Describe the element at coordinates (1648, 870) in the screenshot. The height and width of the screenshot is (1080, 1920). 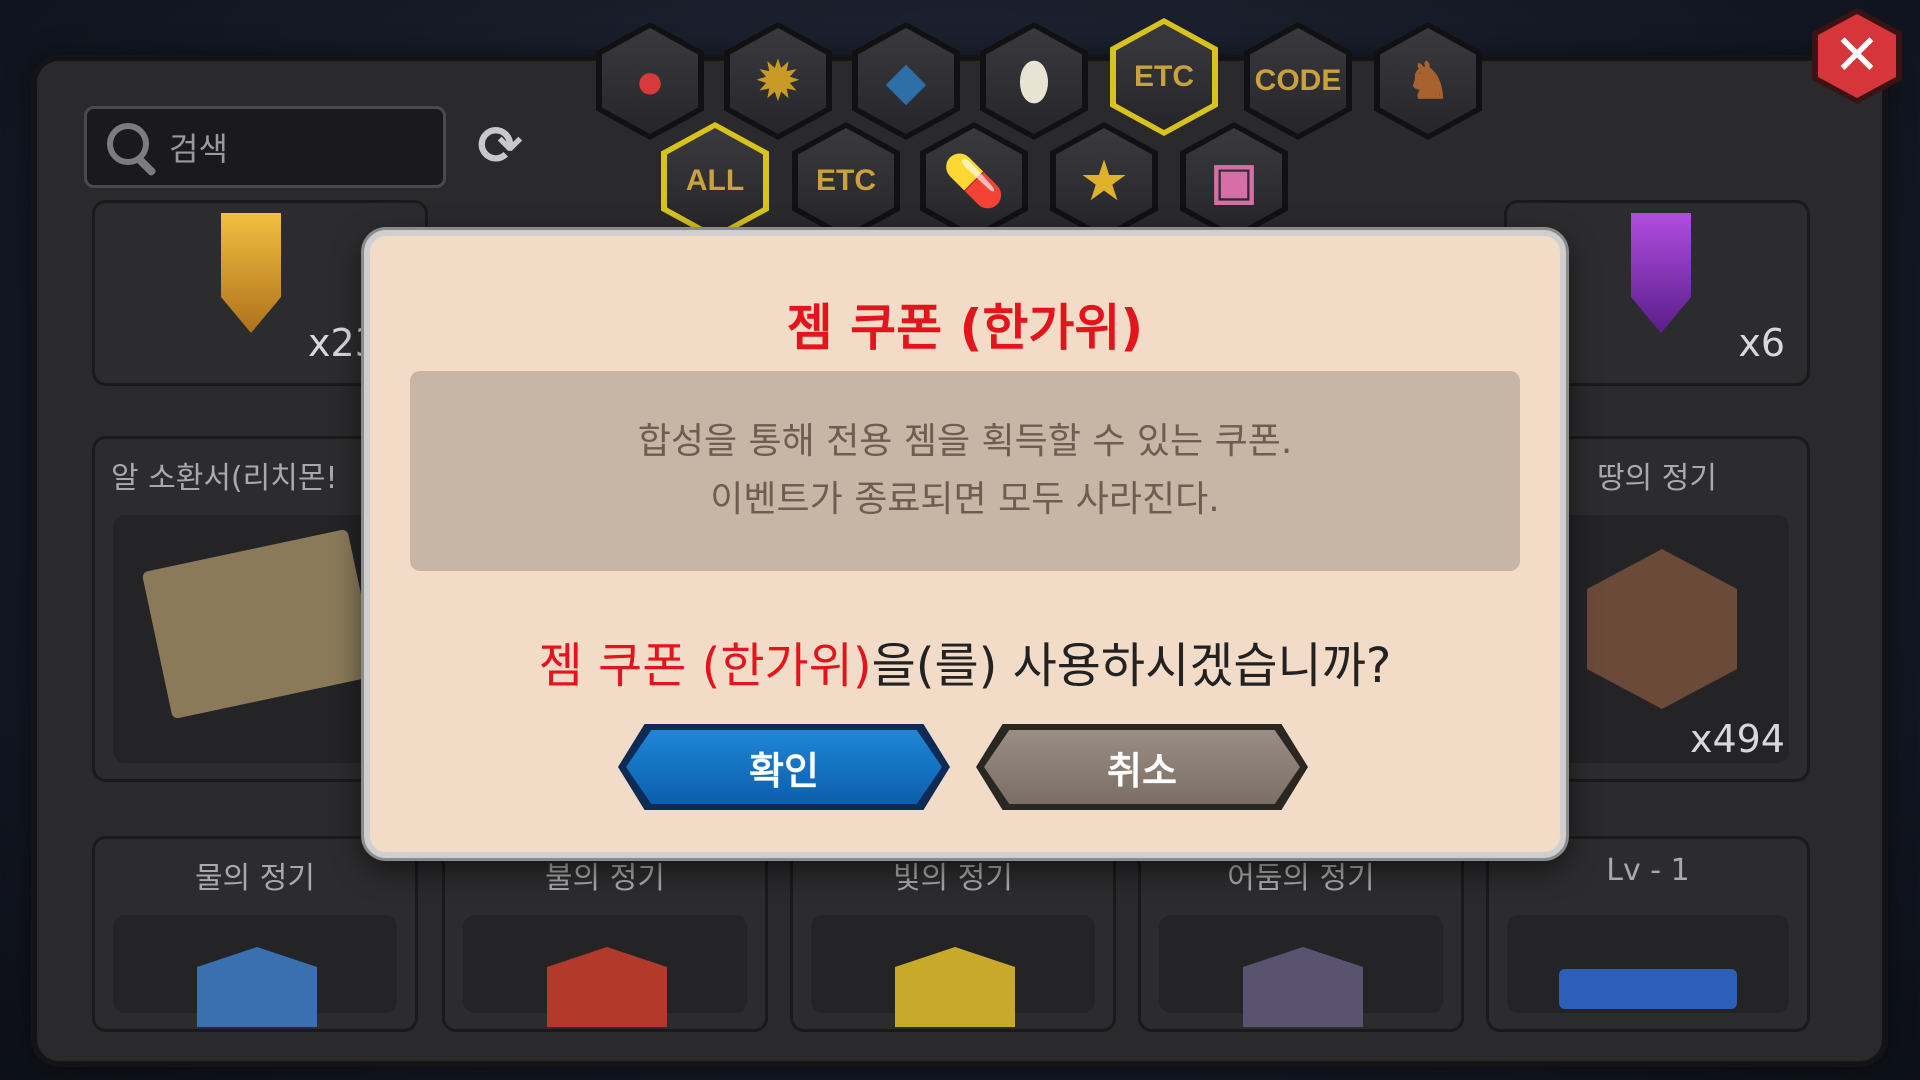
I see `item-title: Lv - 1` at that location.